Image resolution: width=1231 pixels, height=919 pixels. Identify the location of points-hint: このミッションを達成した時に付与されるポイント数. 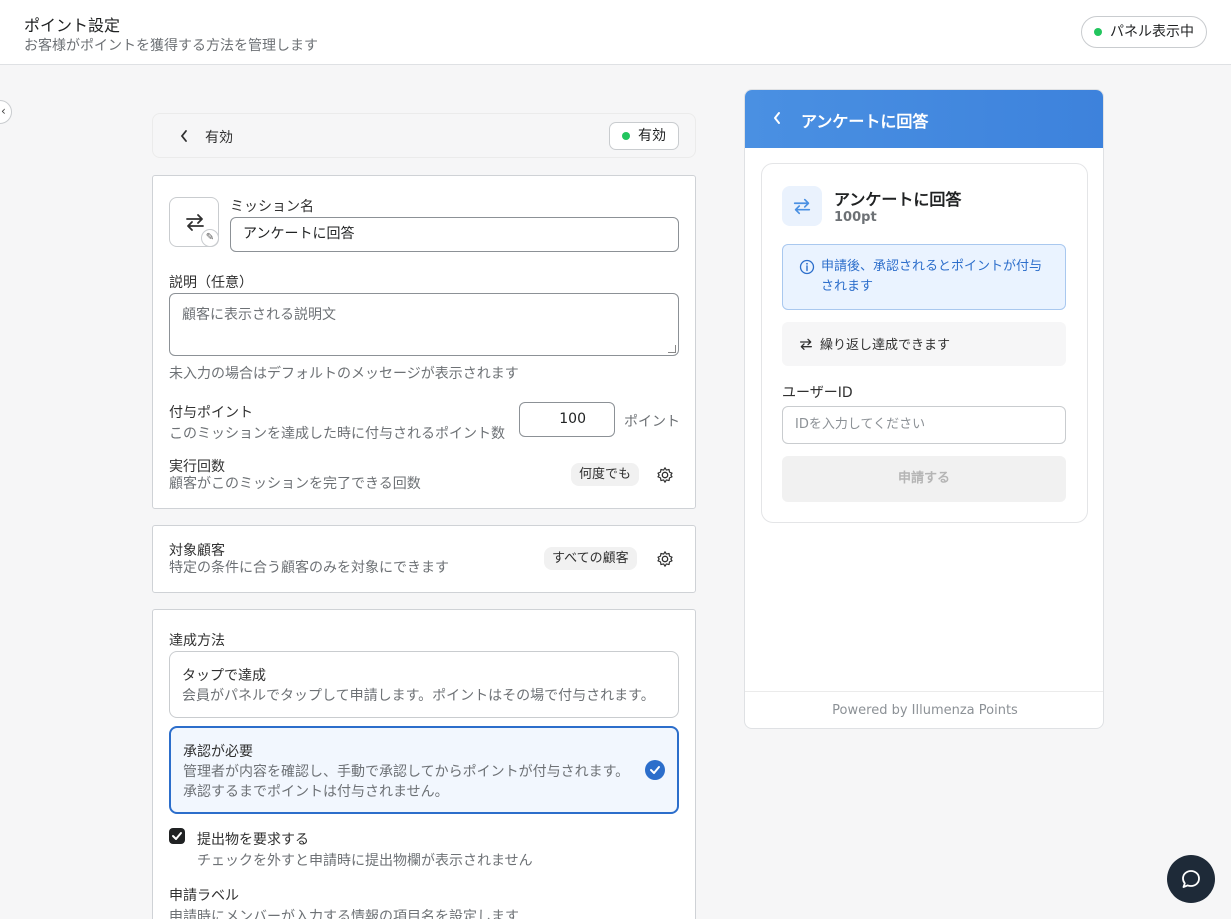
(337, 434).